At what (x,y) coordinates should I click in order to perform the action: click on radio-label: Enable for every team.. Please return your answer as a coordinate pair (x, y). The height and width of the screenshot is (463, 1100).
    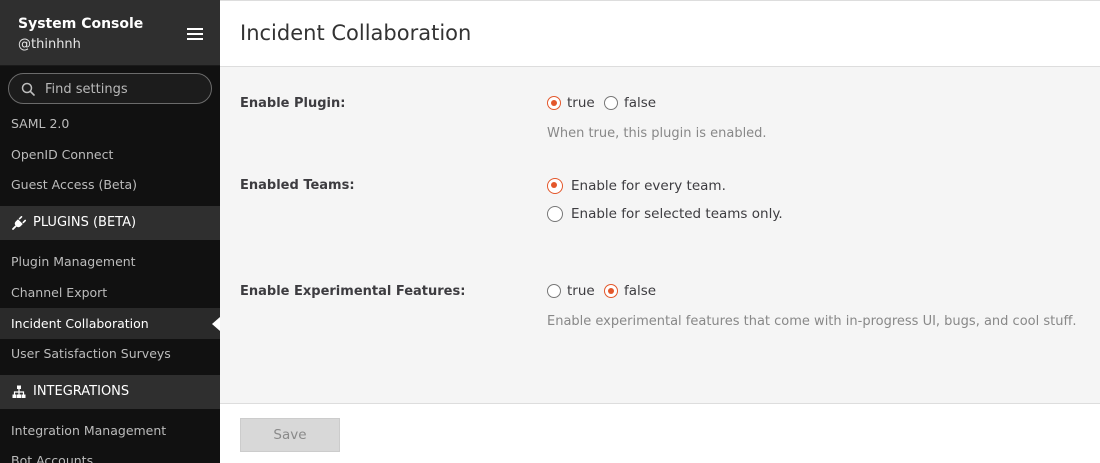
    Looking at the image, I should click on (648, 186).